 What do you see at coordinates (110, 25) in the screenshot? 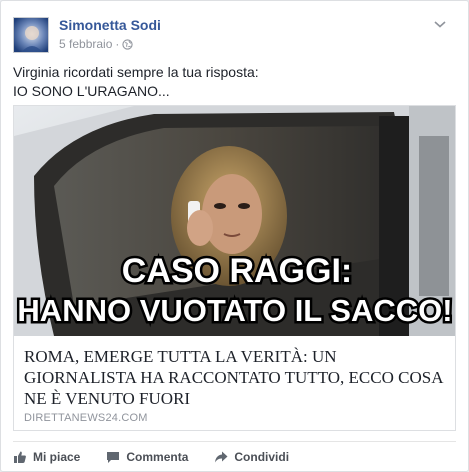
I see `author-name: Simonetta Sodi` at bounding box center [110, 25].